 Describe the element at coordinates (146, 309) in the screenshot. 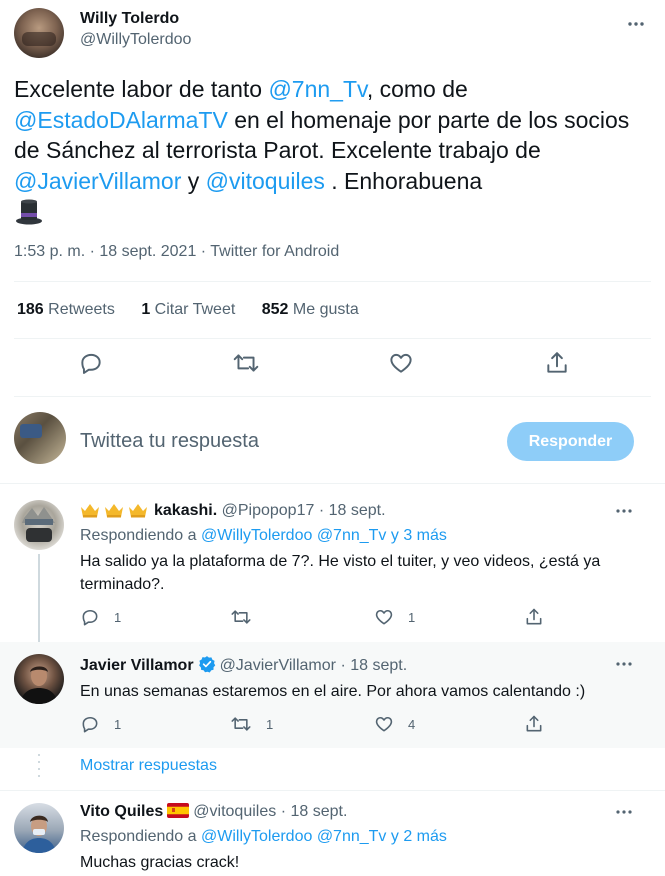

I see `quotes-count: 1` at that location.